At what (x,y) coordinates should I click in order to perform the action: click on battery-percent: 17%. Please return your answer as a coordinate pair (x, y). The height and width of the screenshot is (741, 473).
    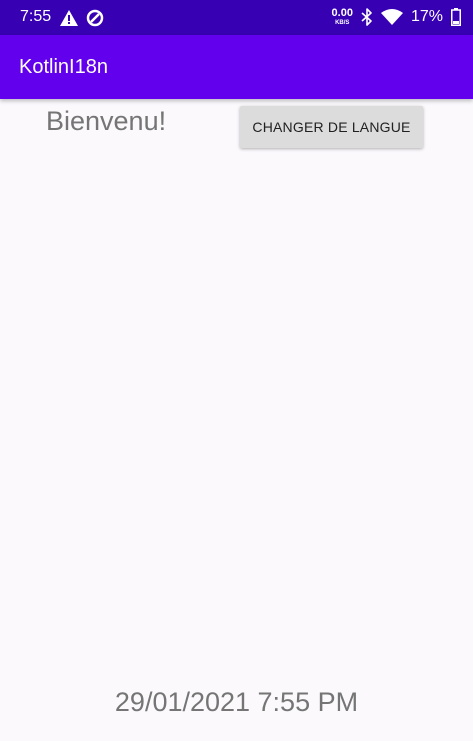
    Looking at the image, I should click on (426, 16).